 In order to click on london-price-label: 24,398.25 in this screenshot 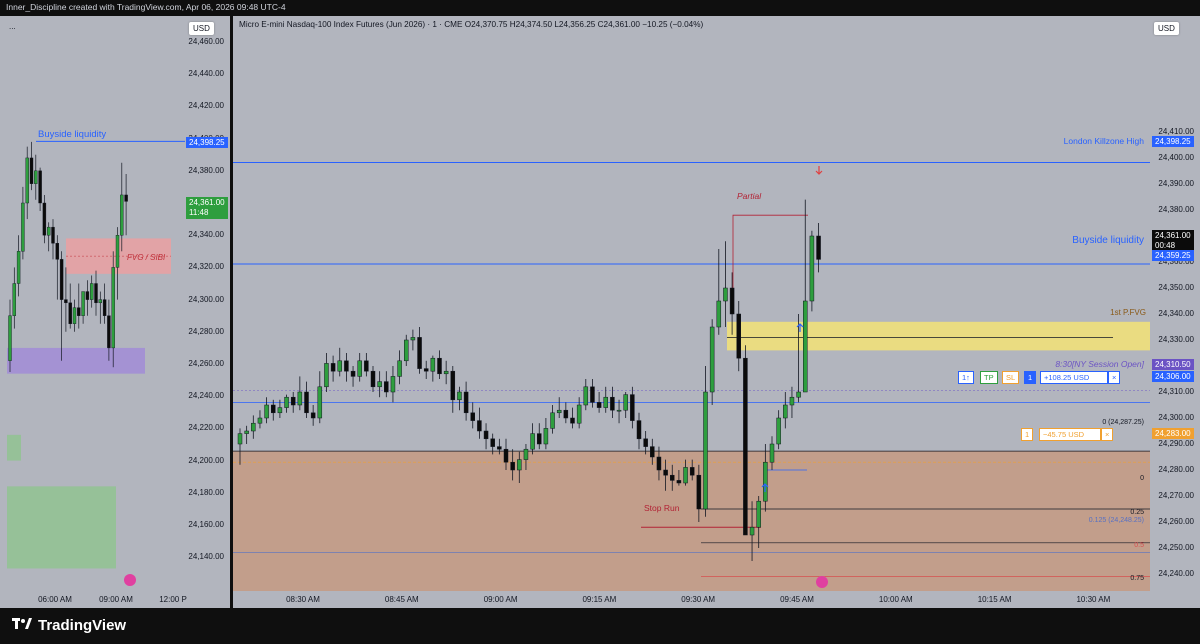, I will do `click(1173, 141)`.